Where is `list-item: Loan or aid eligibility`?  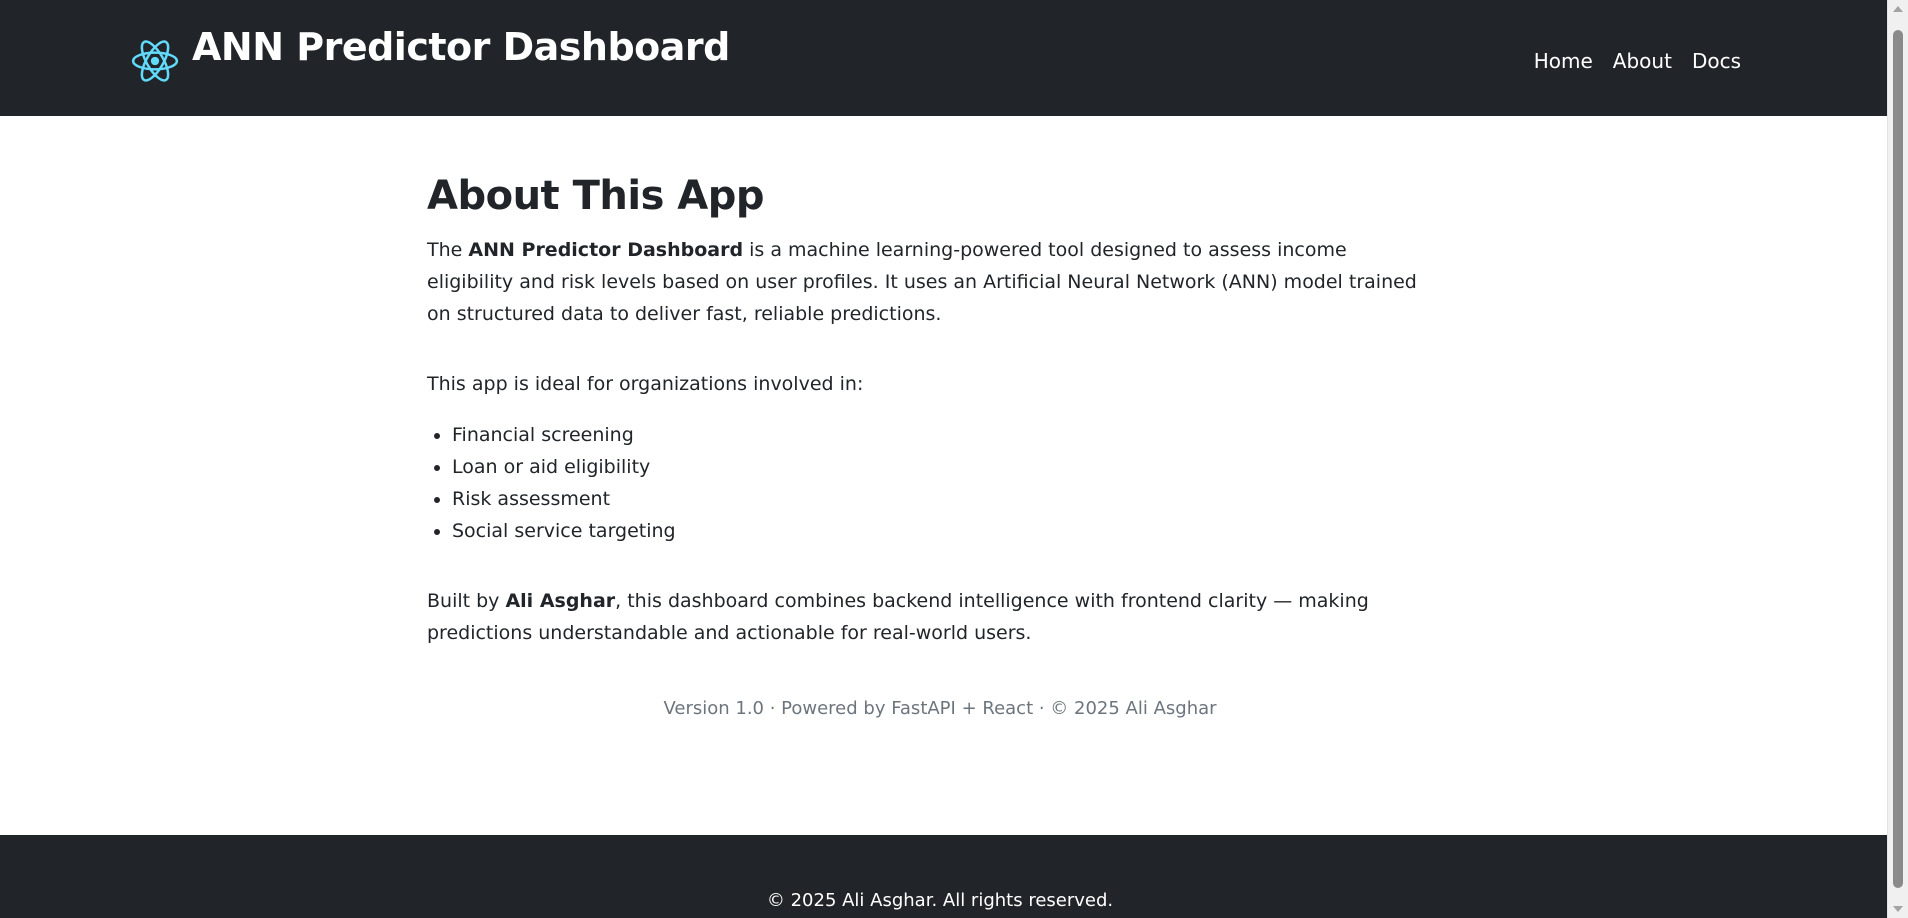
list-item: Loan or aid eligibility is located at coordinates (949, 467).